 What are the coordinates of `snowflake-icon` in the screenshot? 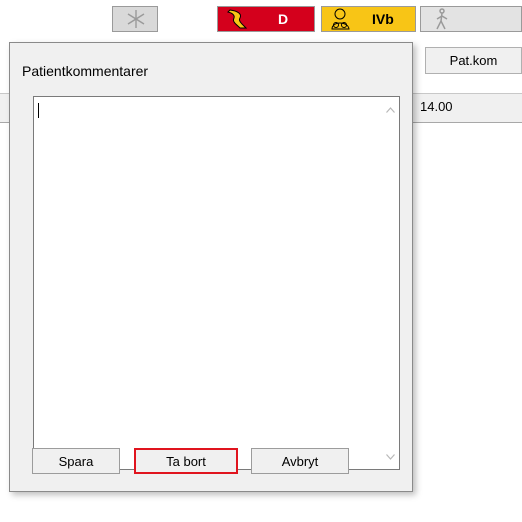 It's located at (136, 19).